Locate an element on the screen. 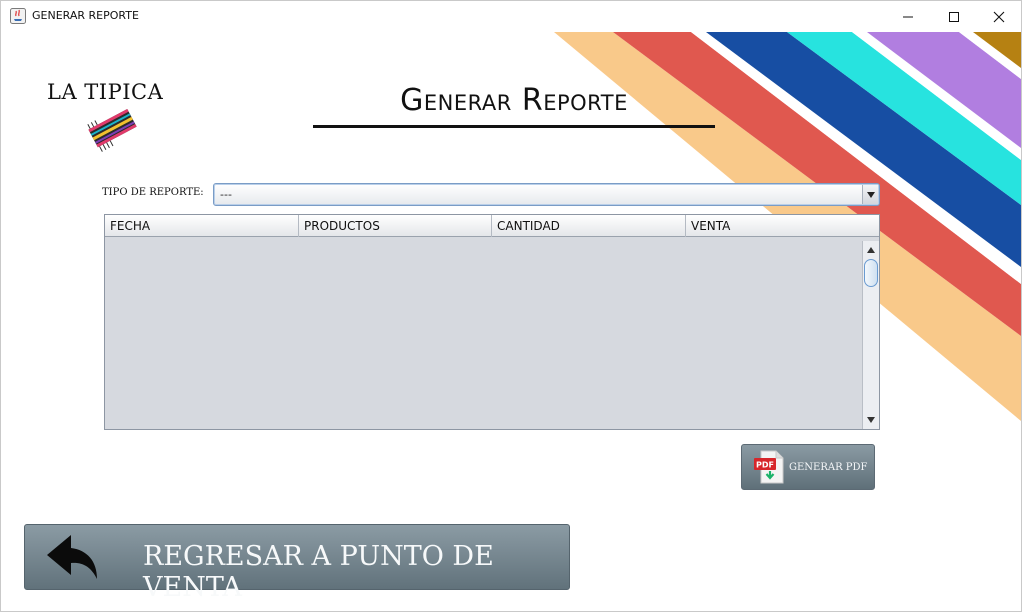  scroll-down-button is located at coordinates (871, 420).